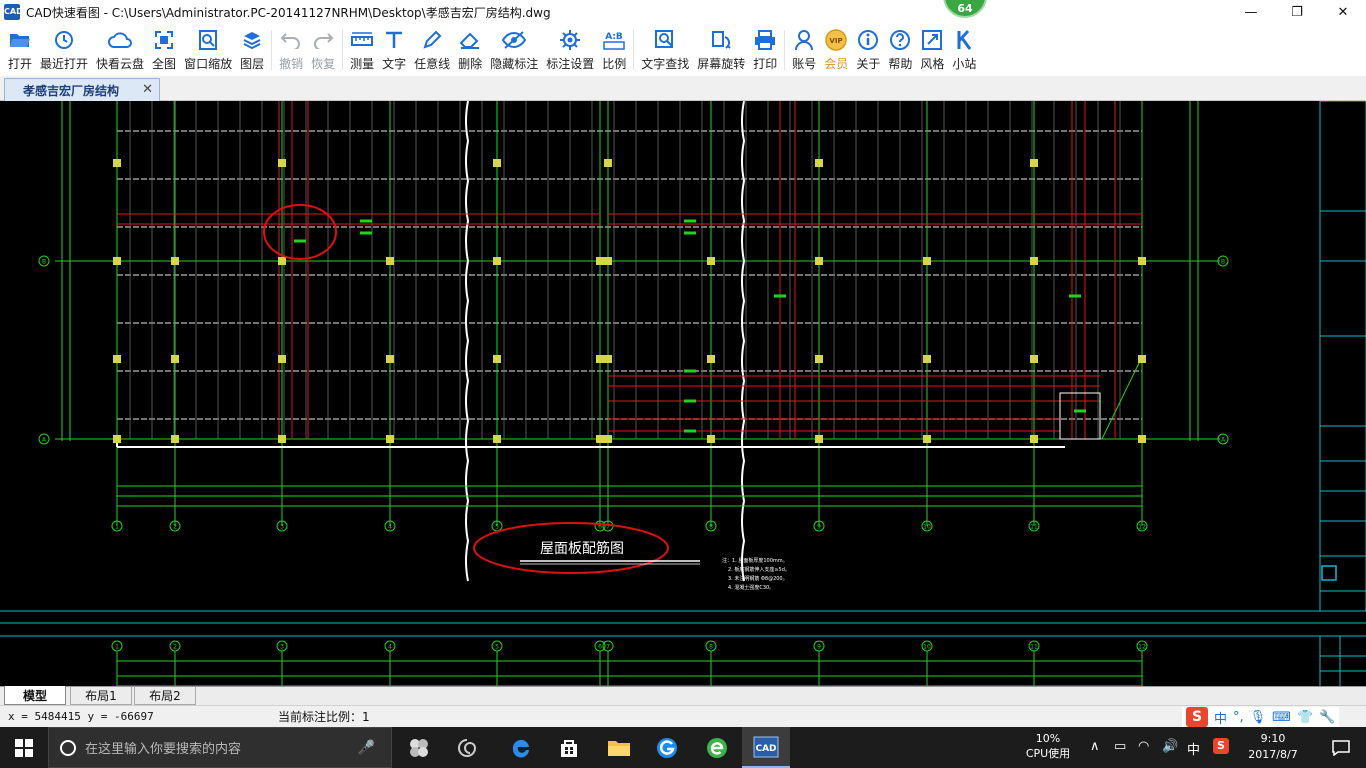 Image resolution: width=1366 pixels, height=768 pixels. I want to click on show-hidden-icons-chevron-icon: ∧, so click(1095, 746).